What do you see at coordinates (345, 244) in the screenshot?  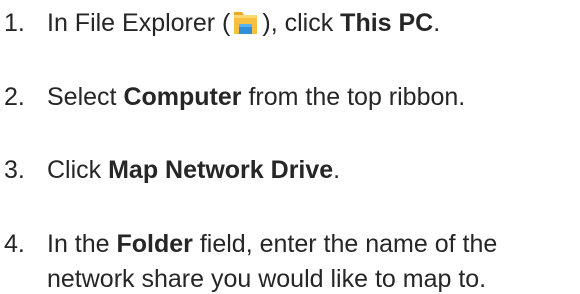 I see `step-text-part: field, enter the name of the` at bounding box center [345, 244].